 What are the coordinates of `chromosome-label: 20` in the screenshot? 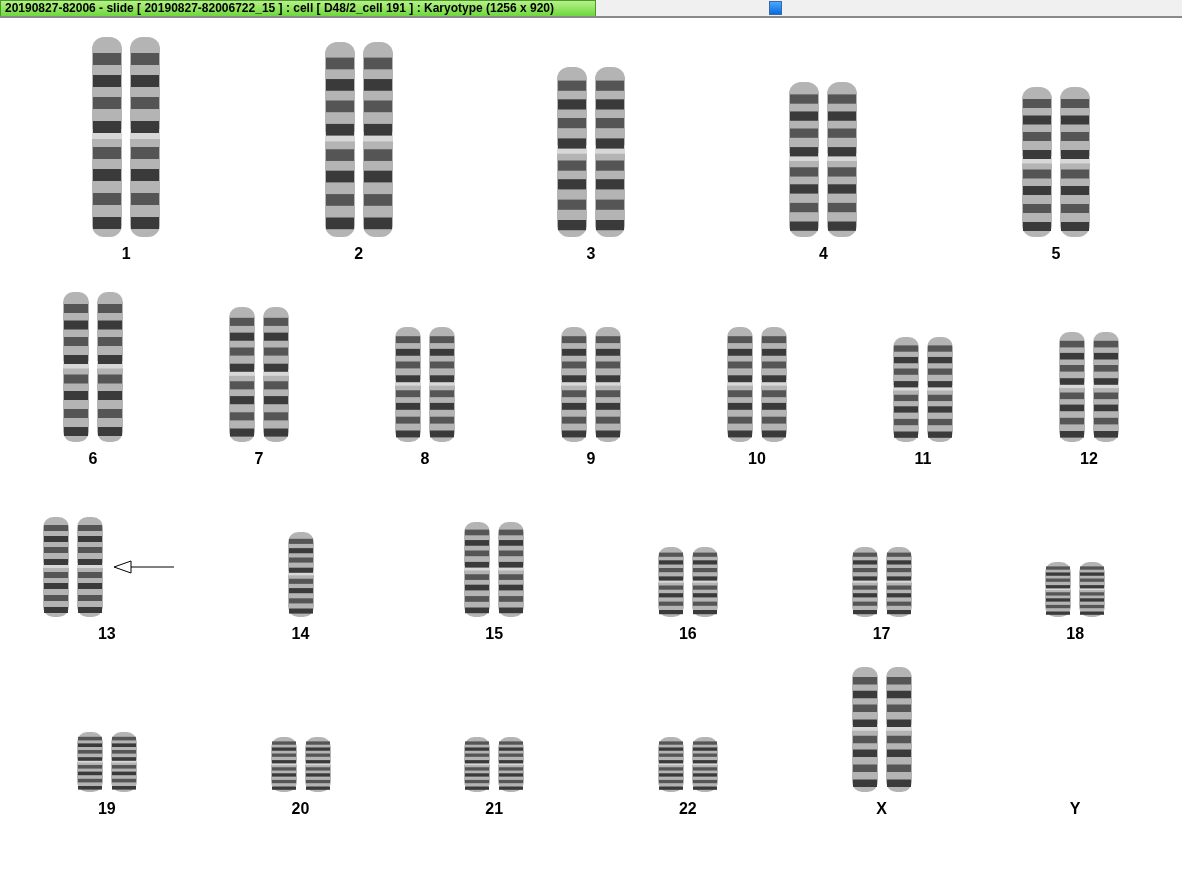 It's located at (300, 809).